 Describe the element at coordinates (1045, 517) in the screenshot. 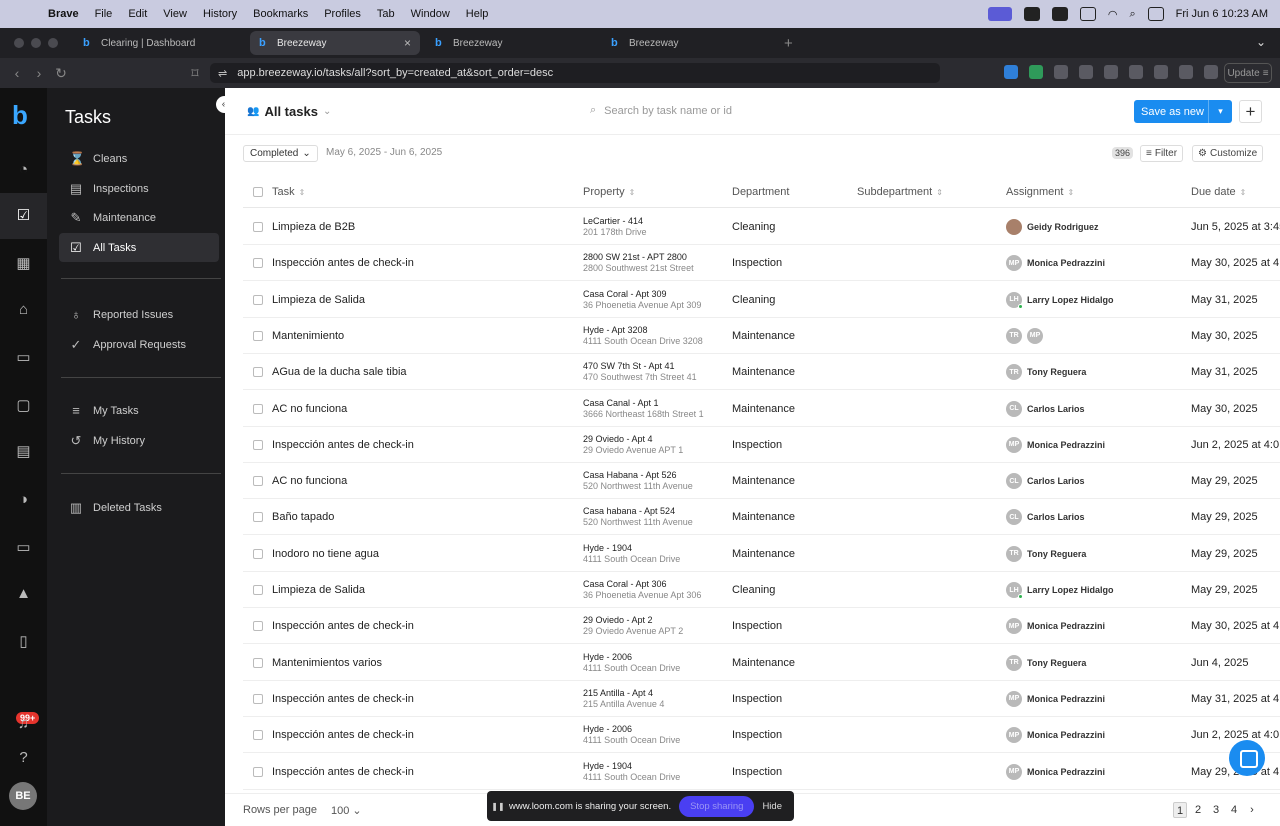

I see `assignment-cell: CL Carlos Larios` at that location.